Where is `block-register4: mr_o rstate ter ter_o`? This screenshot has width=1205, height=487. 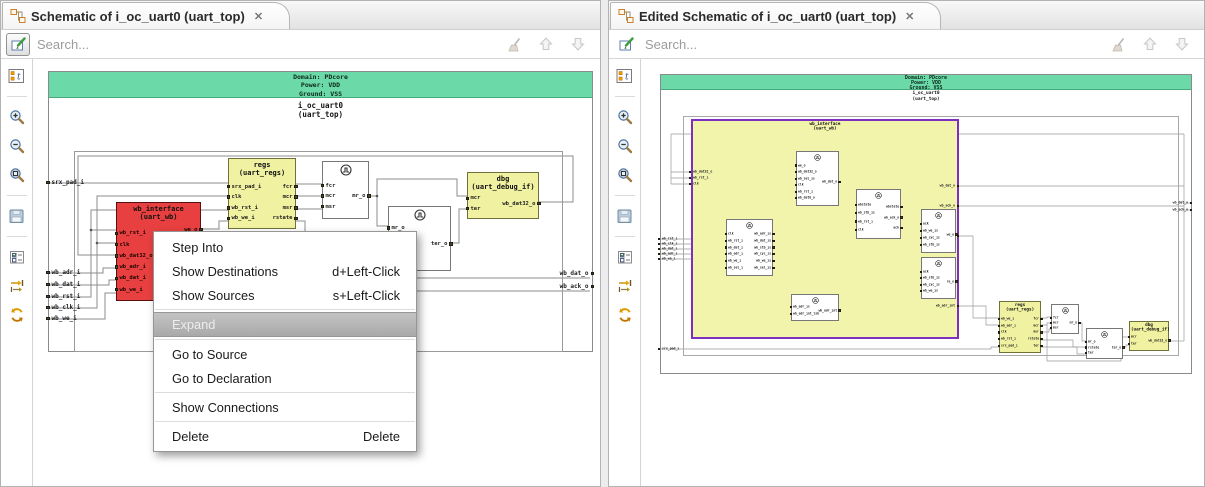 block-register4: mr_o rstate ter ter_o is located at coordinates (1104, 343).